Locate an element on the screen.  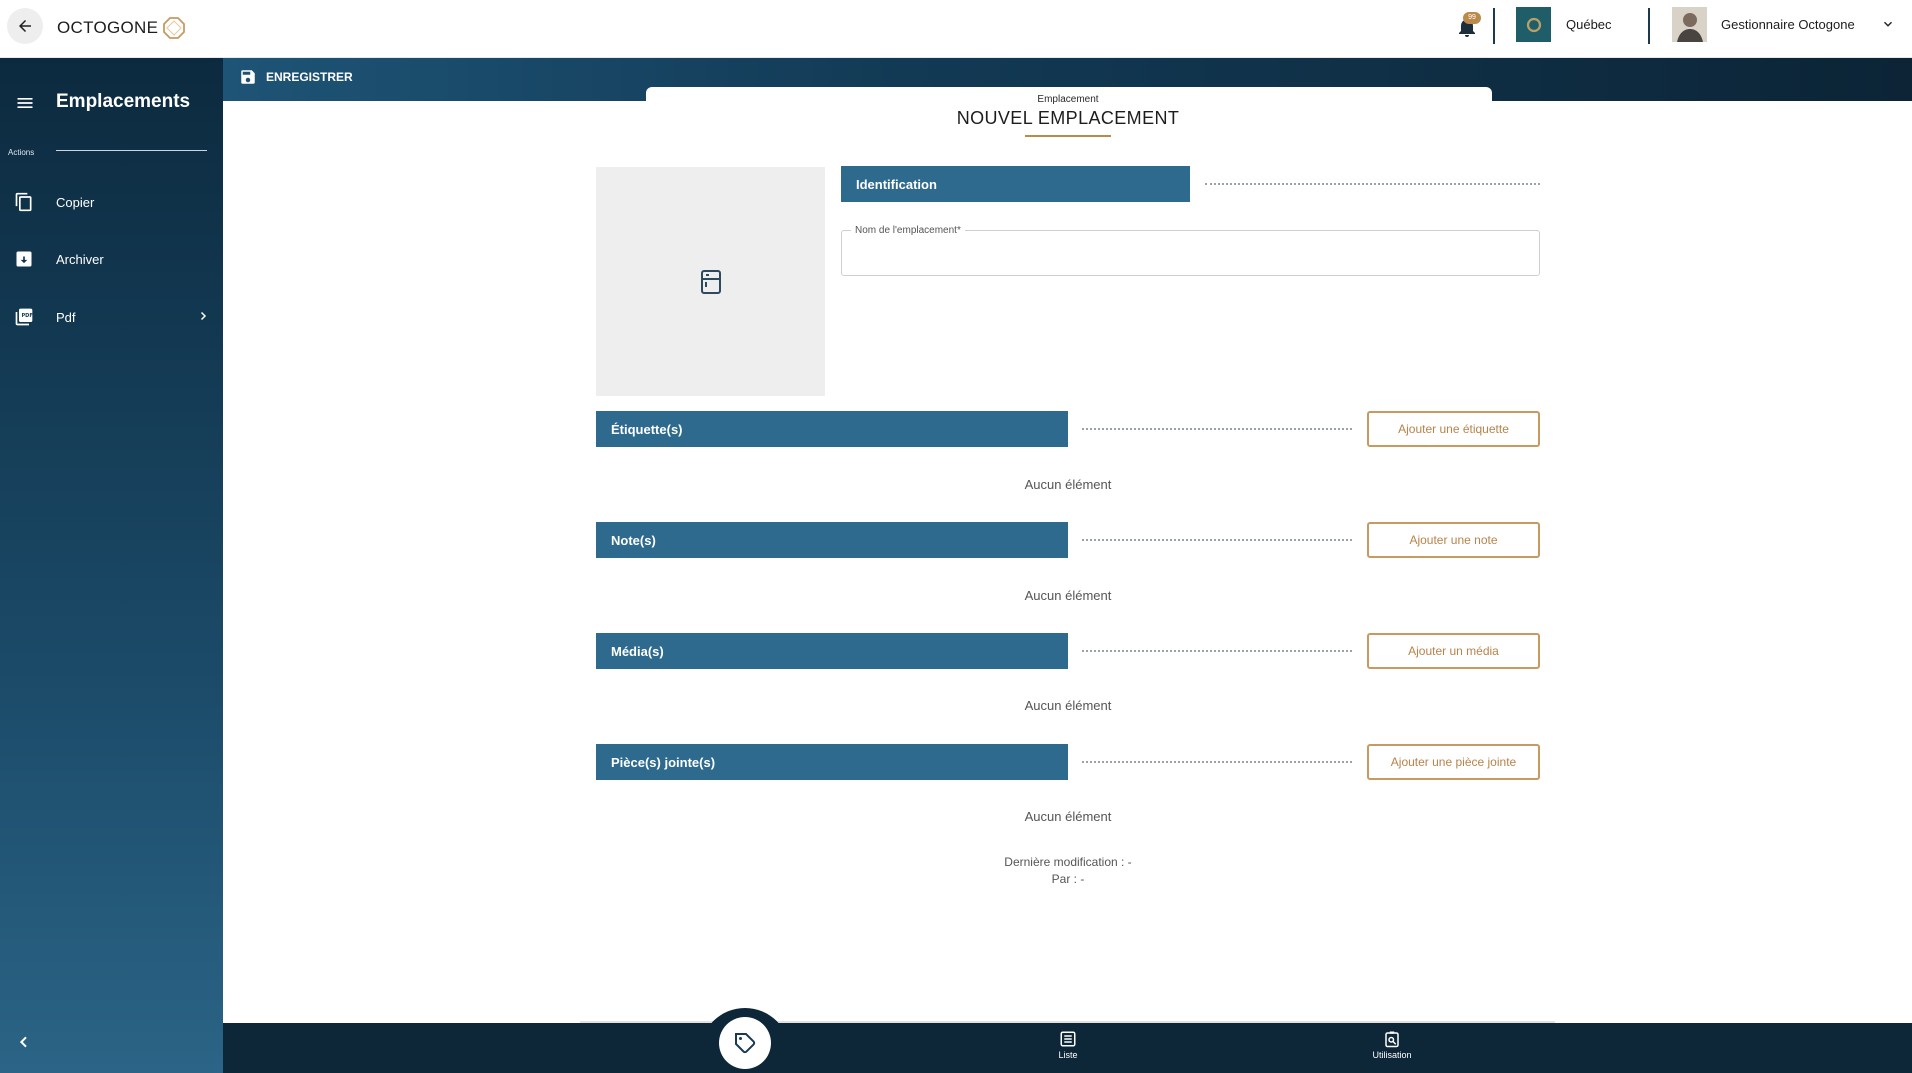
org-name: Québec is located at coordinates (1589, 24).